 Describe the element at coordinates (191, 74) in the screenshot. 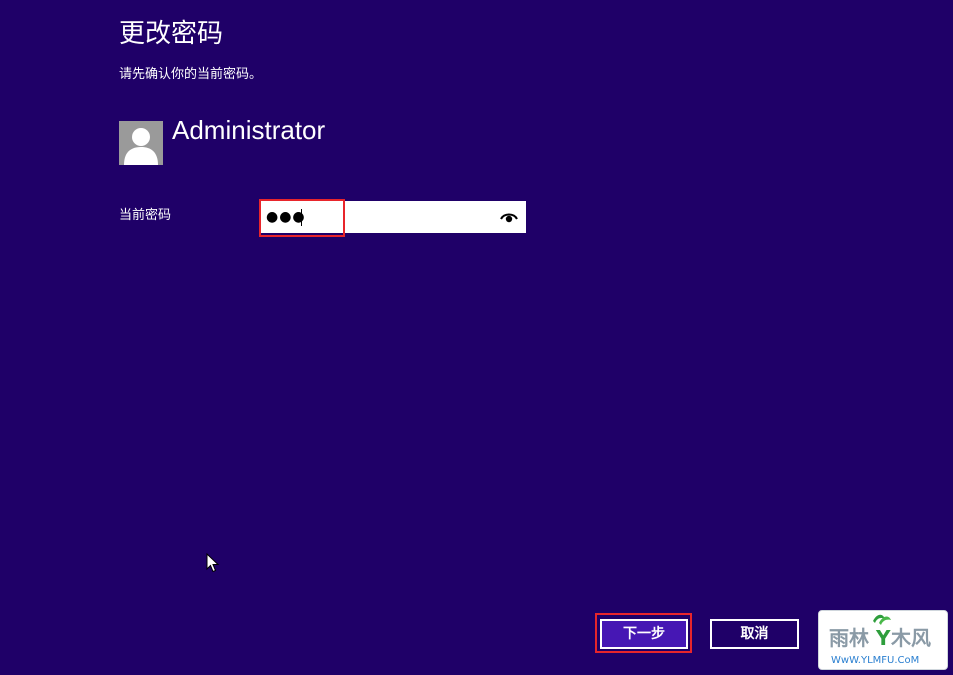

I see `page-subtitle: 请先确认你的当前密码。` at that location.